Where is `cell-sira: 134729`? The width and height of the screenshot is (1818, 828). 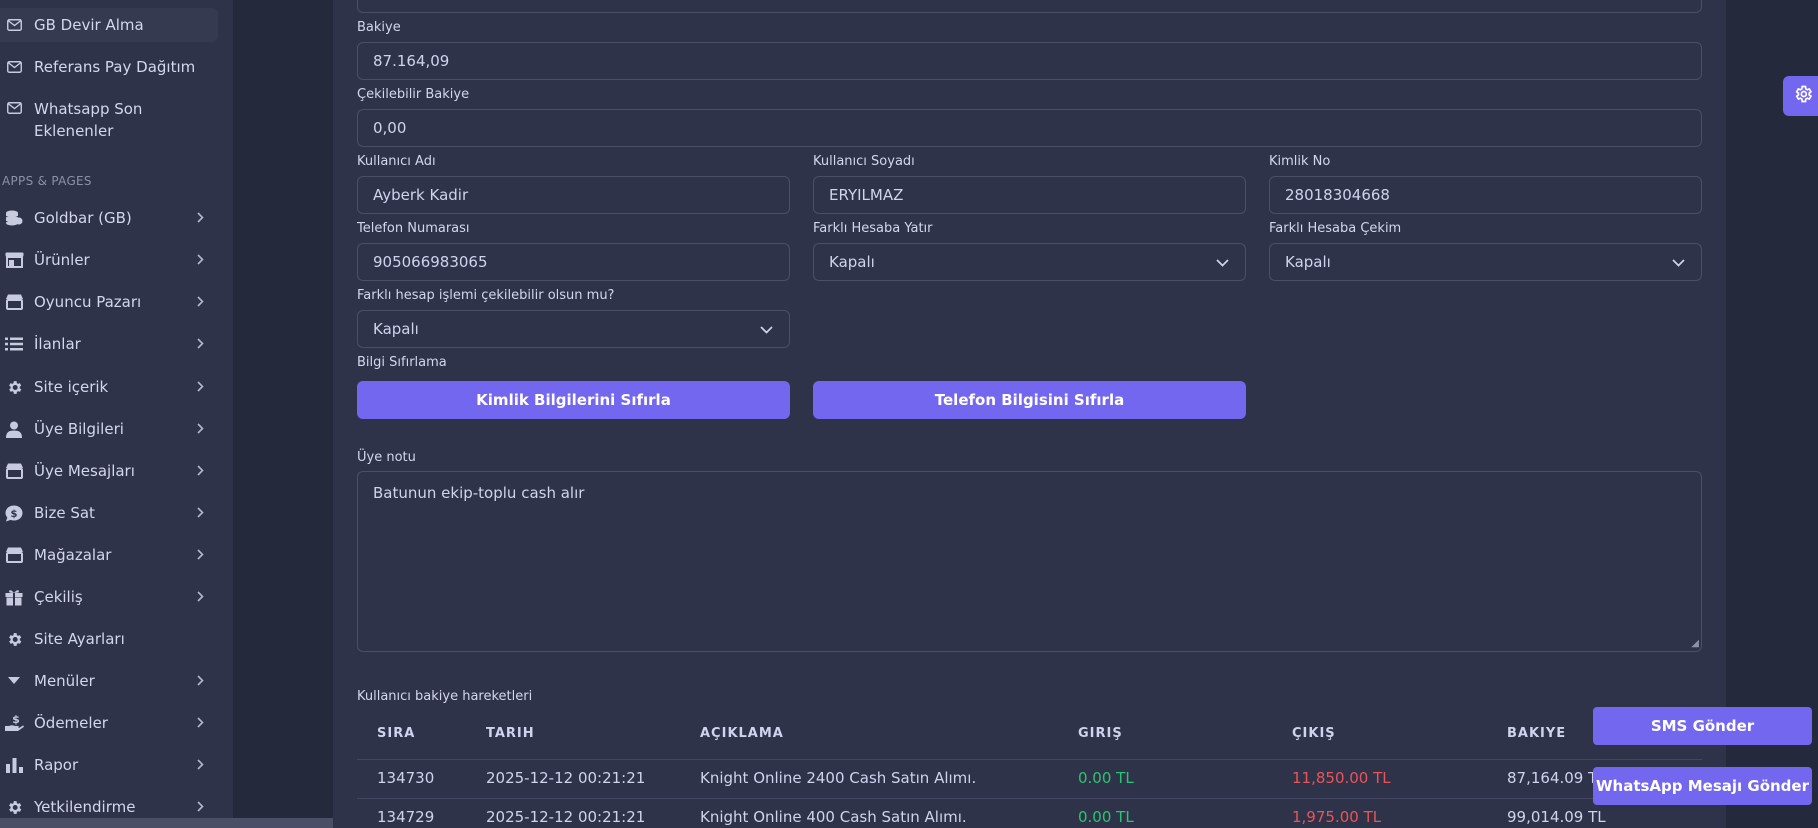 cell-sira: 134729 is located at coordinates (406, 817).